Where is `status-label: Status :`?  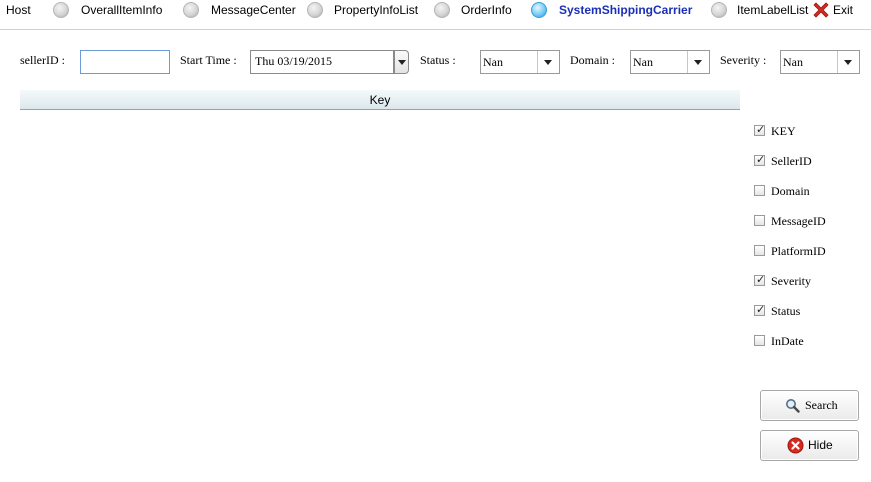
status-label: Status : is located at coordinates (438, 60).